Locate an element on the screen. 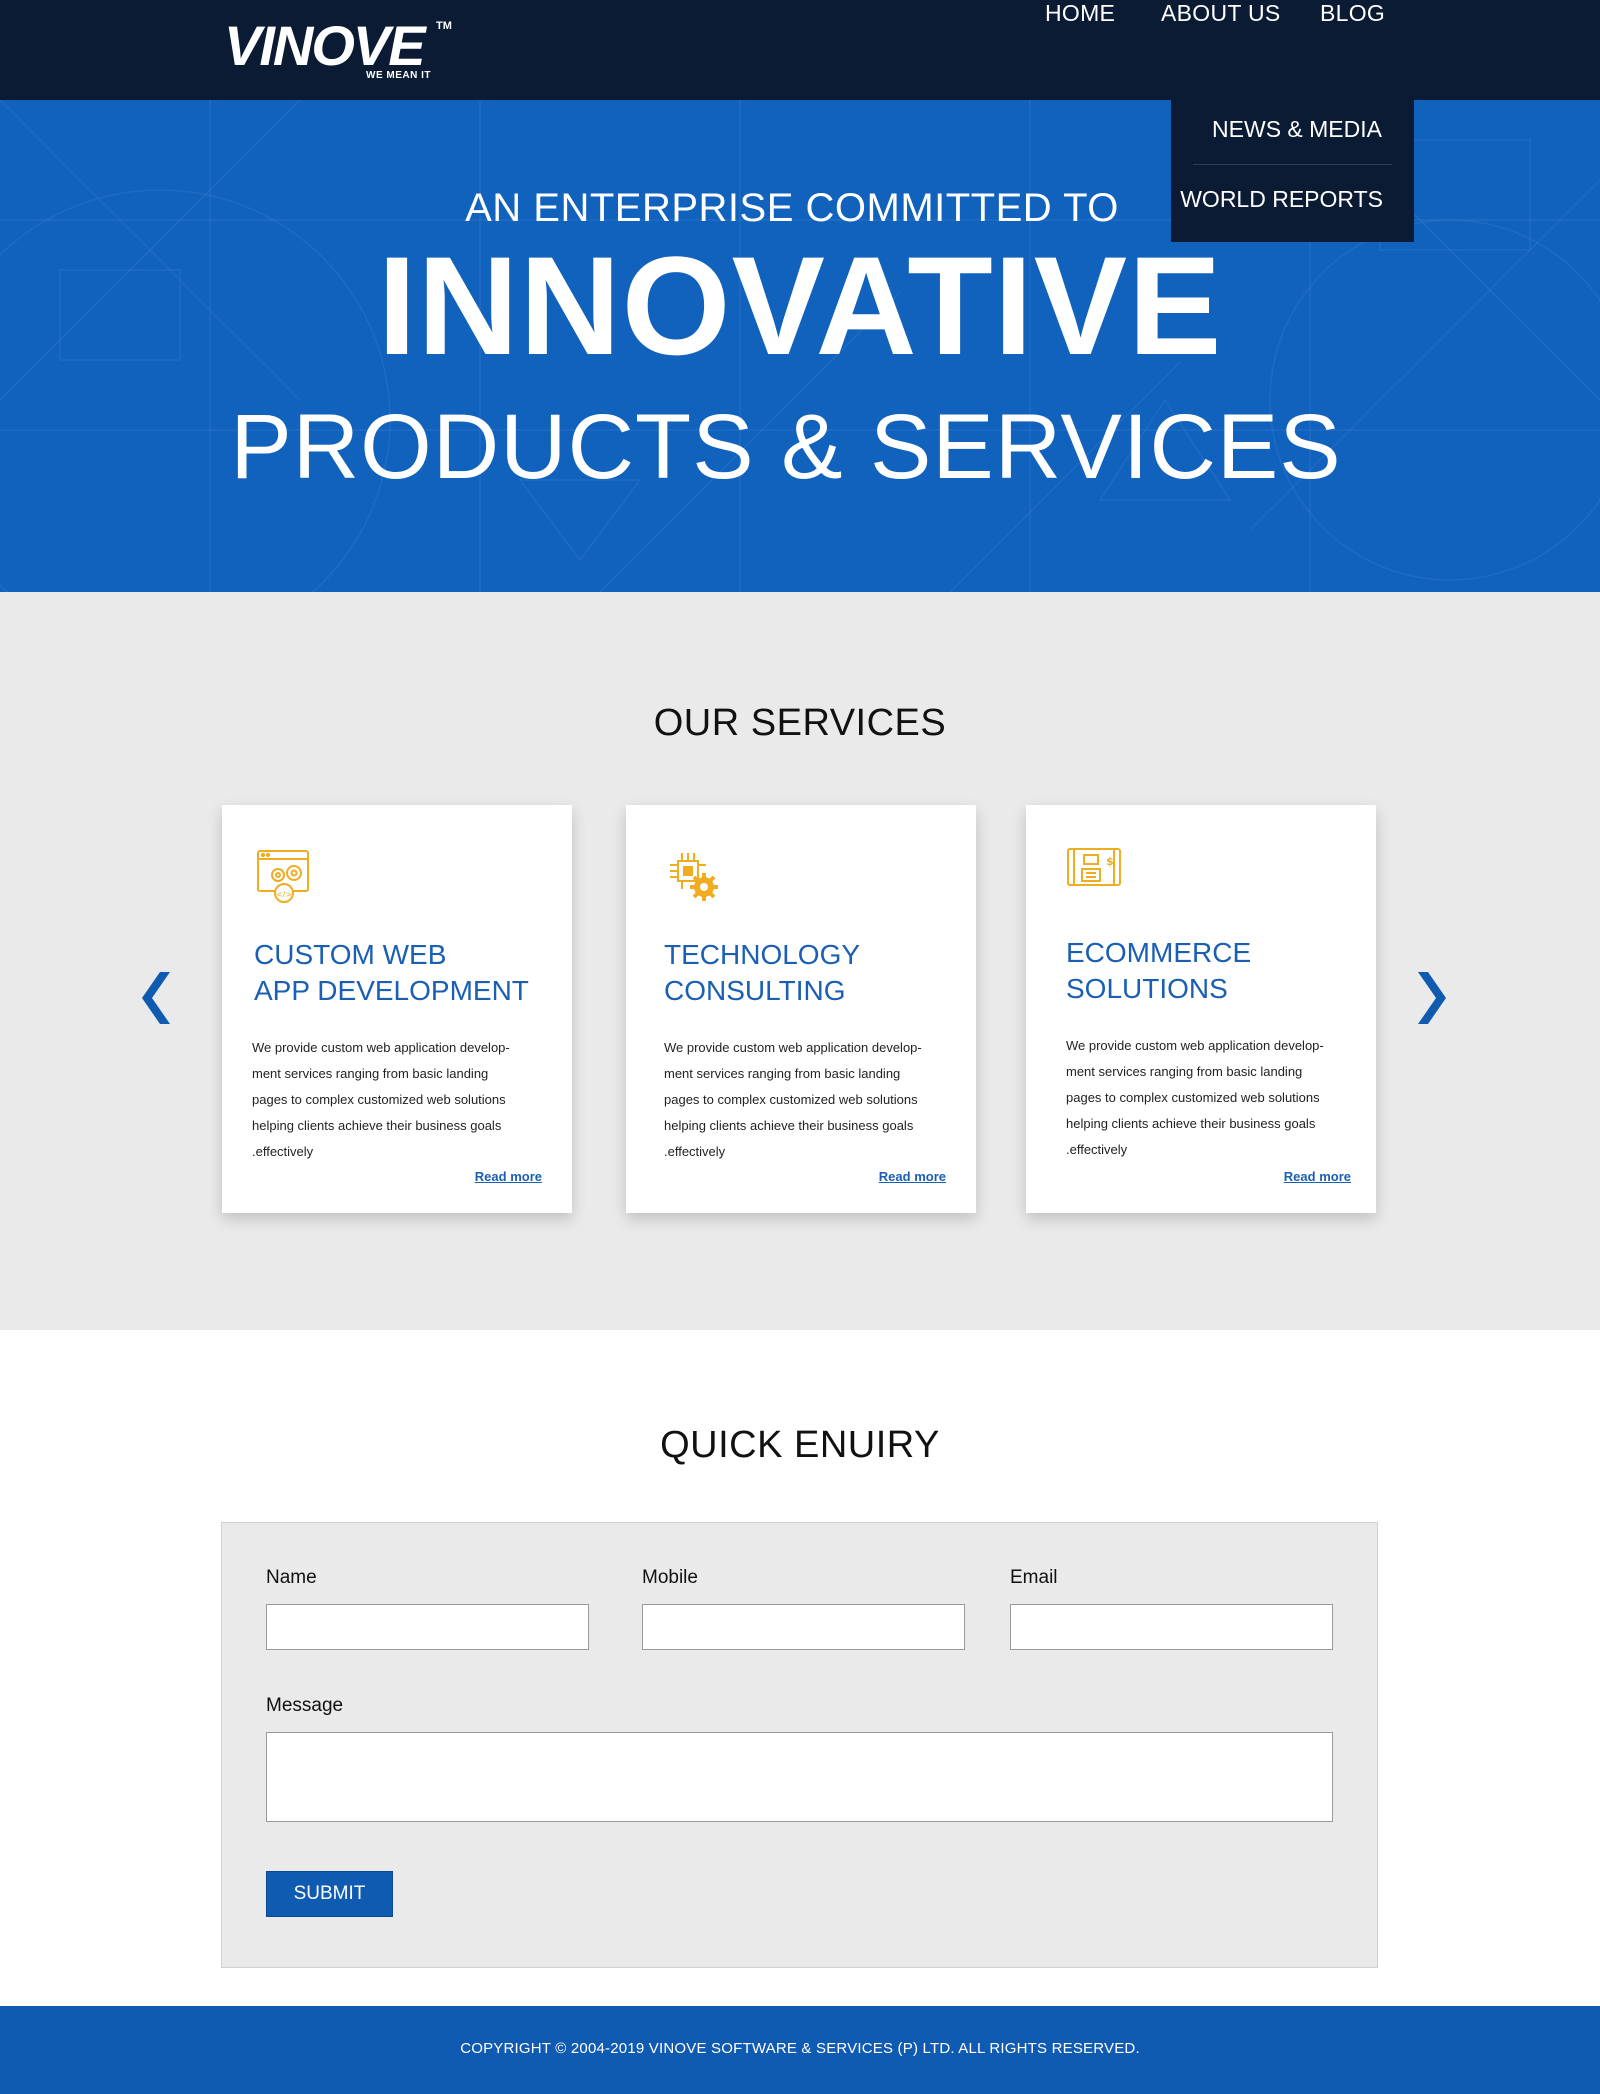 The image size is (1600, 2094). logo-tagline: WE MEAN IT is located at coordinates (398, 75).